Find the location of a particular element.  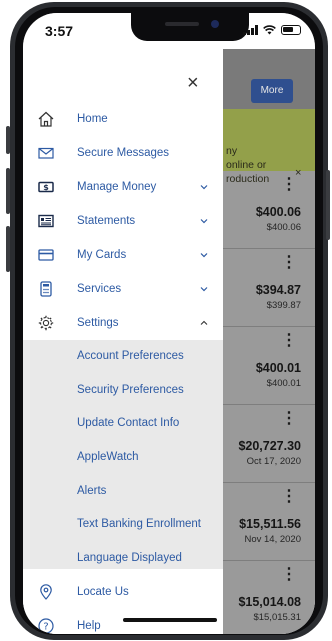

menu-item-label: Statements is located at coordinates (106, 221).